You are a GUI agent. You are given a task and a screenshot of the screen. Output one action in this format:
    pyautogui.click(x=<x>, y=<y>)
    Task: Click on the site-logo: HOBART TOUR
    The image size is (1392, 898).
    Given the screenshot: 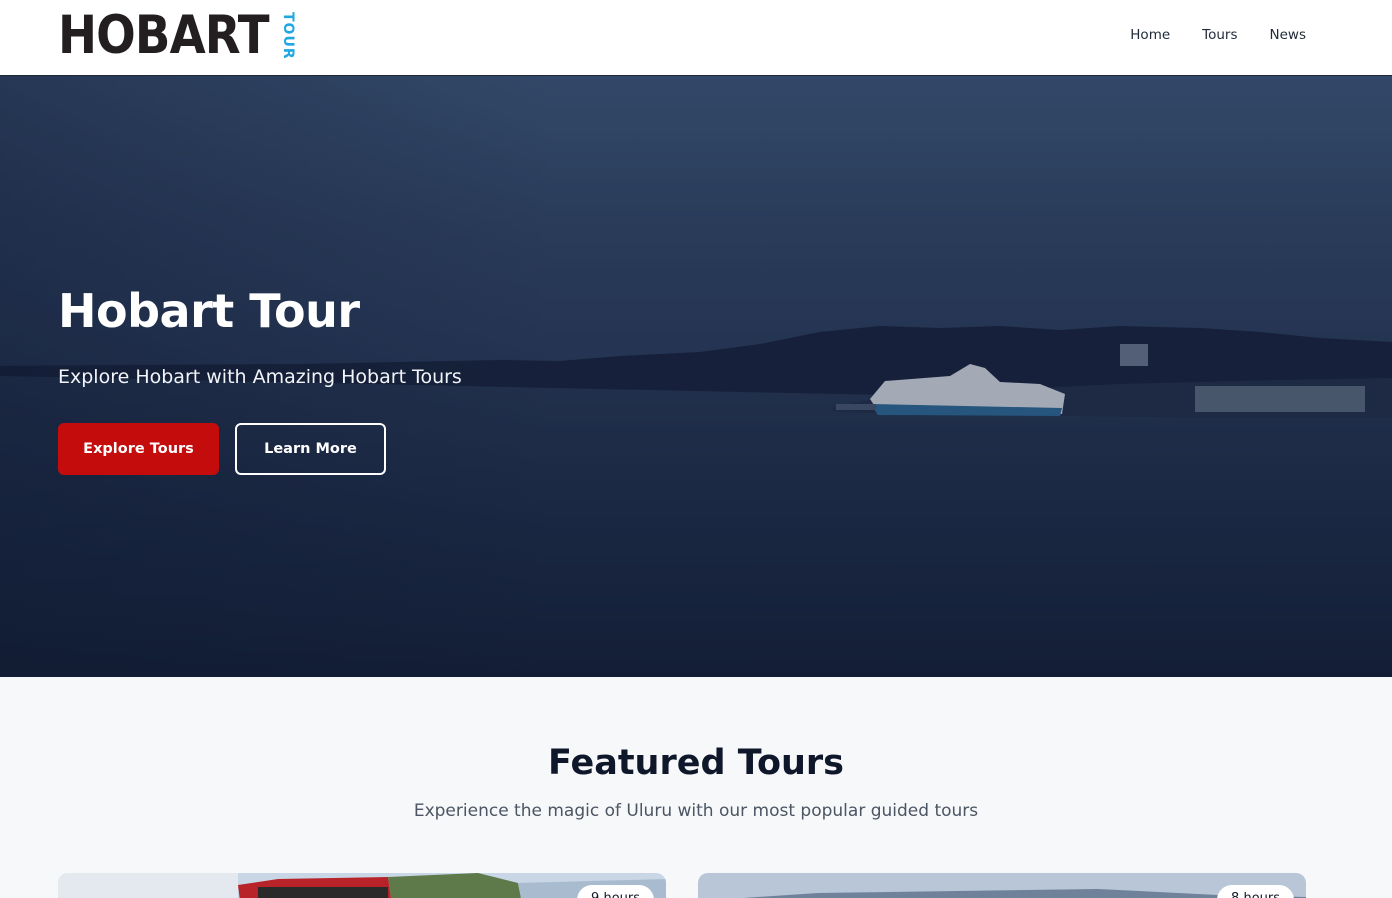 What is the action you would take?
    pyautogui.click(x=177, y=35)
    